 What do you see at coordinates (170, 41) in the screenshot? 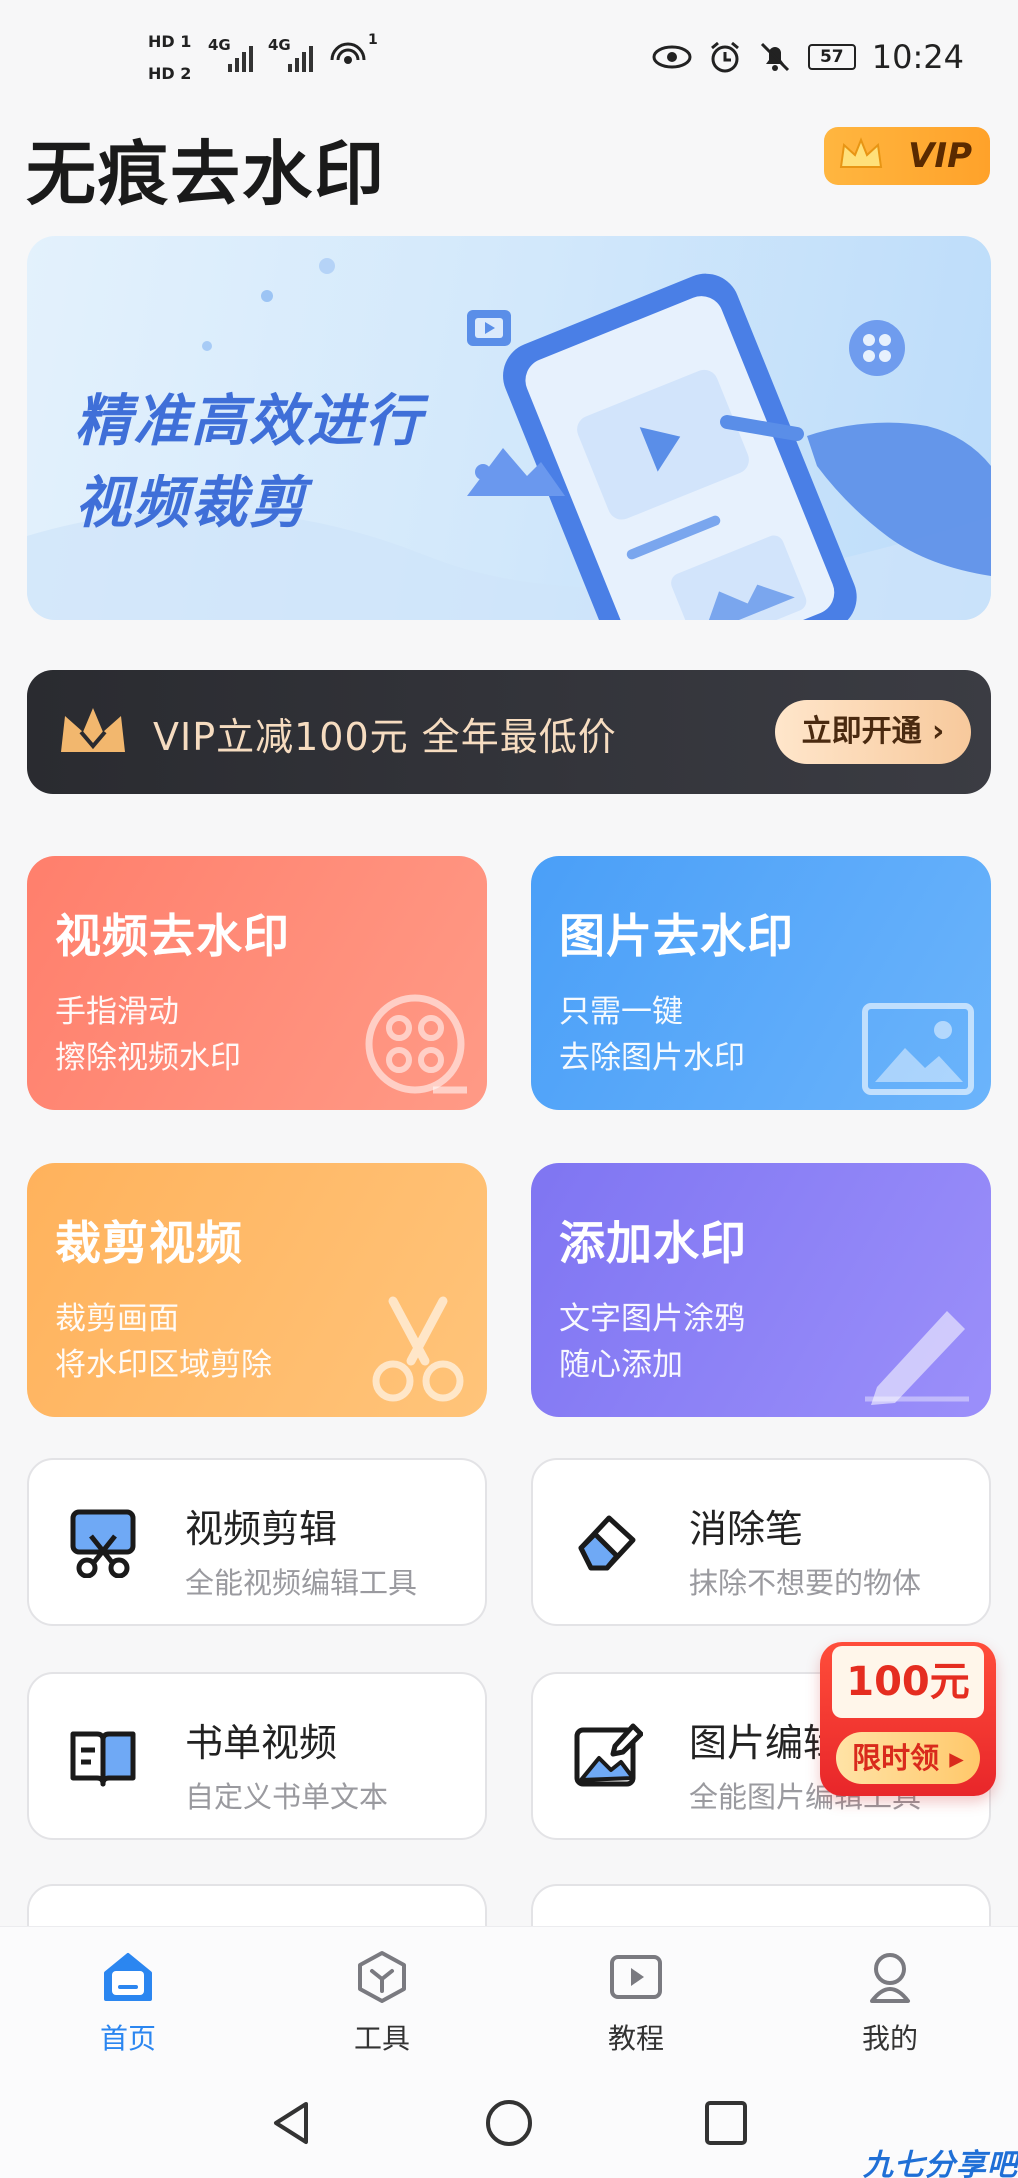
I see `sim1-indicator: HD 1` at bounding box center [170, 41].